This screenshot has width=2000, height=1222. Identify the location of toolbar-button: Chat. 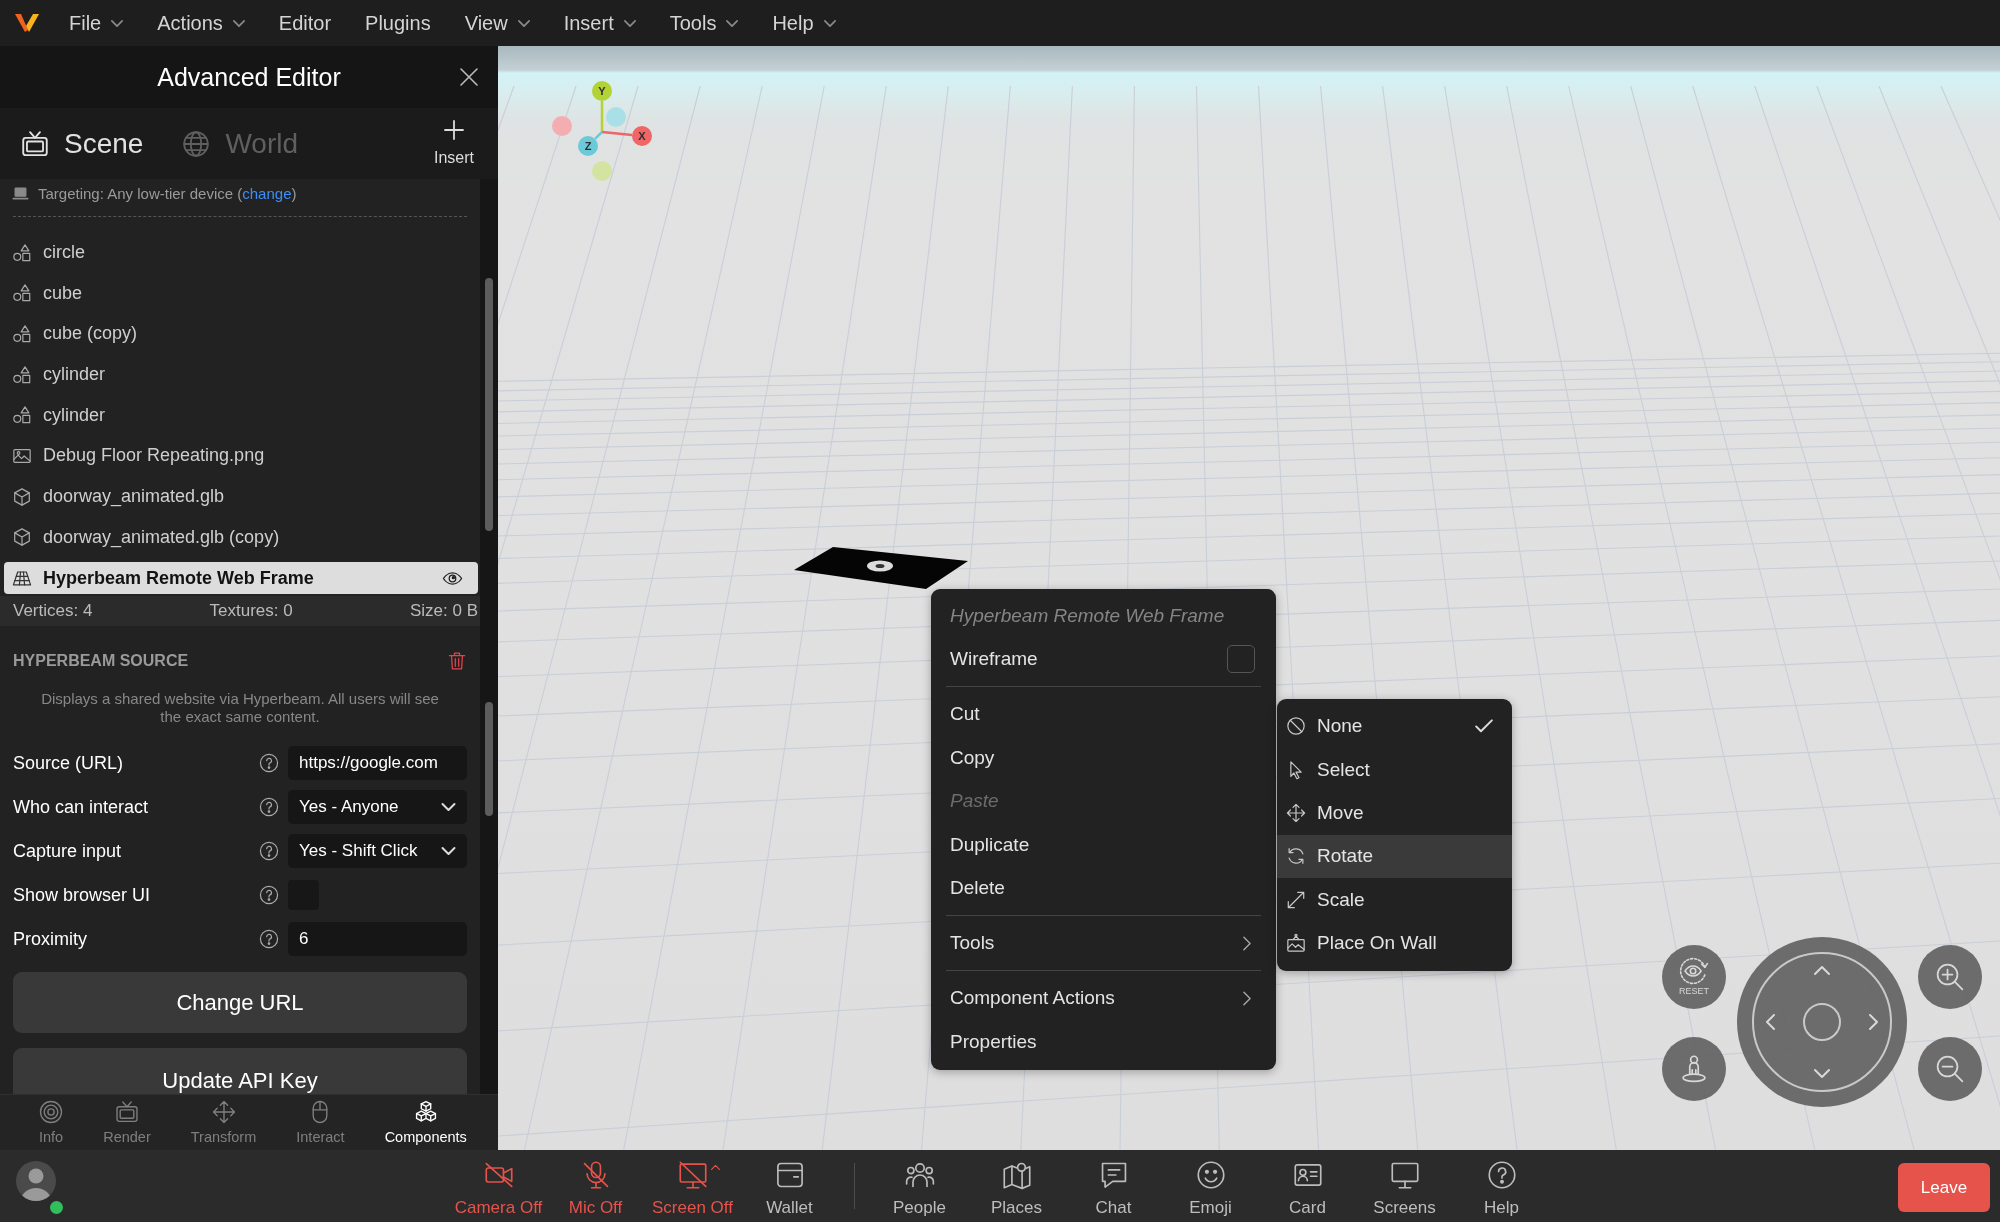
(1113, 1189).